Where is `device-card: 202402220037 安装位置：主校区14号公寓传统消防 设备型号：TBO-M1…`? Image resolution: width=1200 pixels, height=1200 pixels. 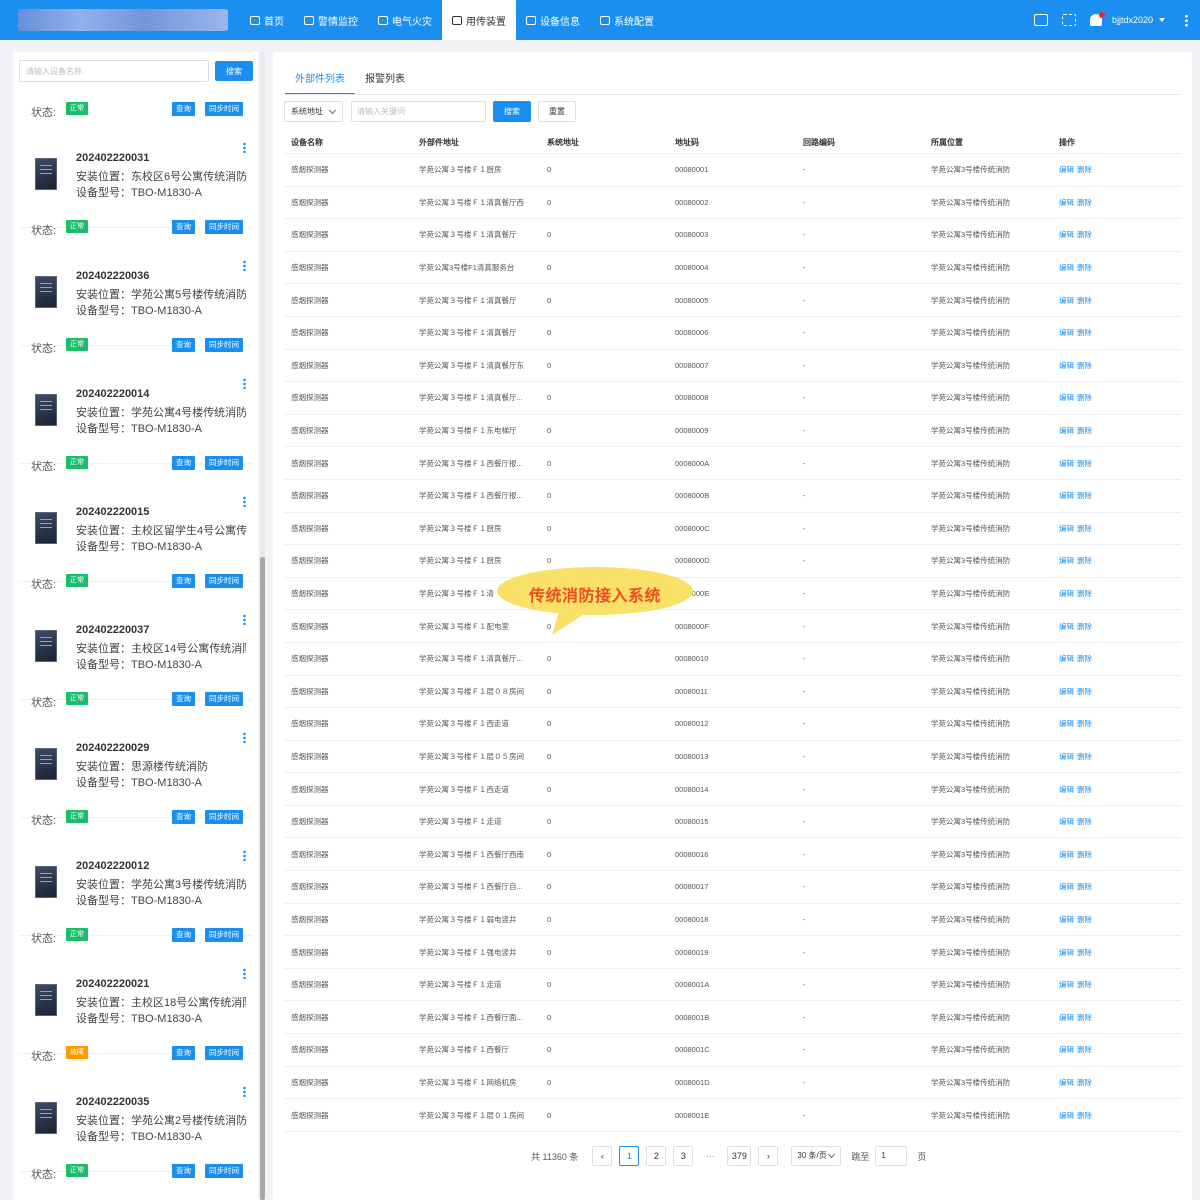
device-card: 202402220037 安装位置：主校区14号公寓传统消防 设备型号：TBO-M1… is located at coordinates (135, 652).